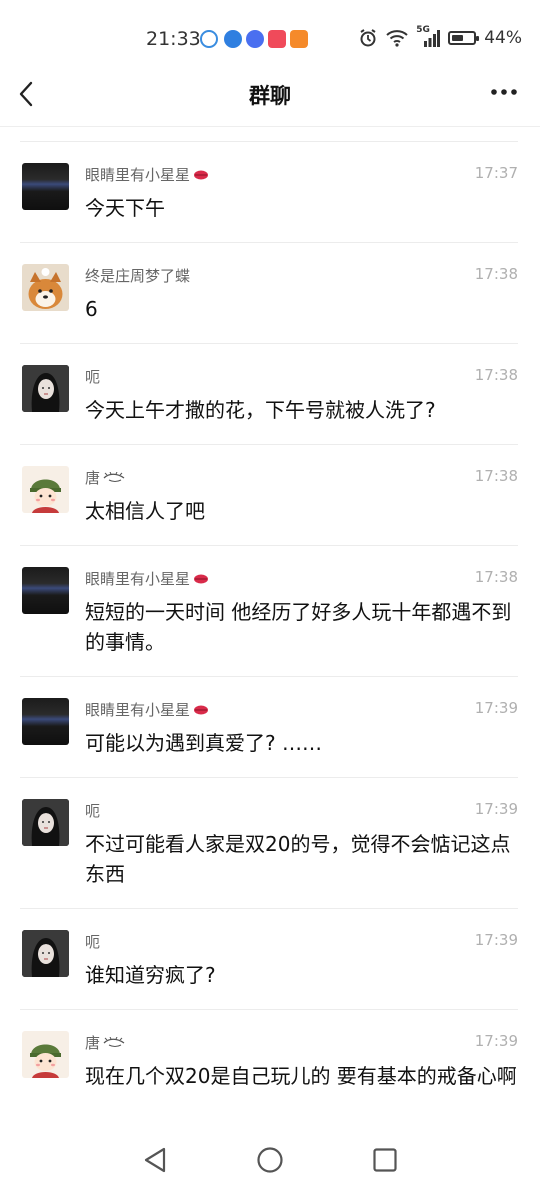 The width and height of the screenshot is (540, 1200). What do you see at coordinates (504, 92) in the screenshot?
I see `more-options-icon` at bounding box center [504, 92].